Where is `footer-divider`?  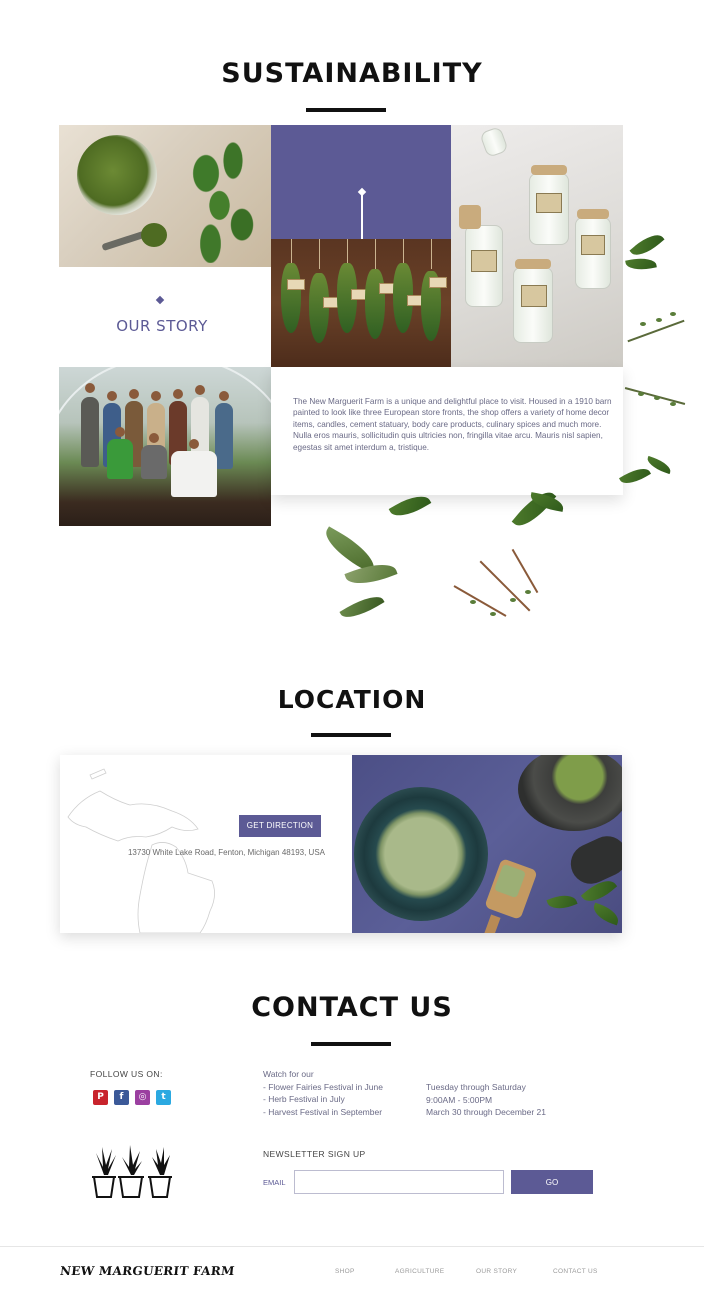
footer-divider is located at coordinates (352, 1246).